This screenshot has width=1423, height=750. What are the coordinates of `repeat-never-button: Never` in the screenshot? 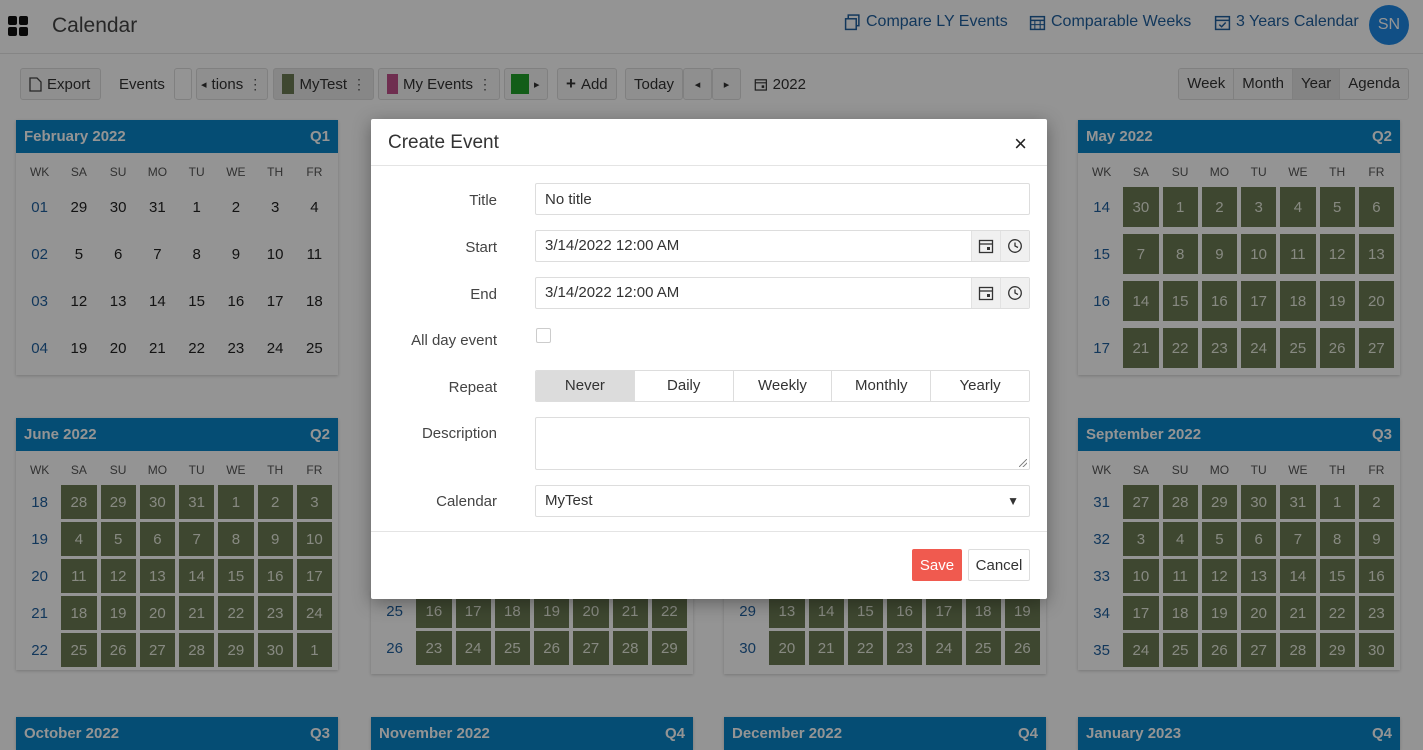 It's located at (585, 386).